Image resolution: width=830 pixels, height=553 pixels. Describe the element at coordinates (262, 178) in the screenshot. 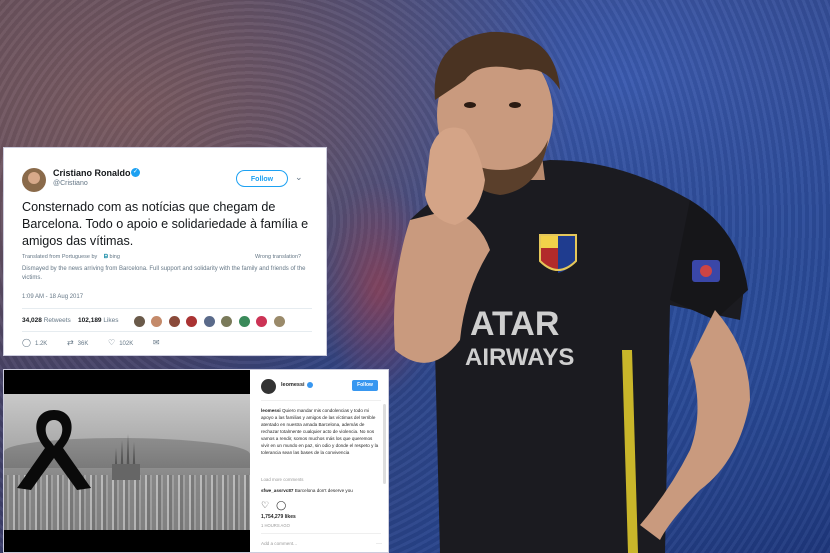

I see `tweet-follow-button: Follow` at that location.